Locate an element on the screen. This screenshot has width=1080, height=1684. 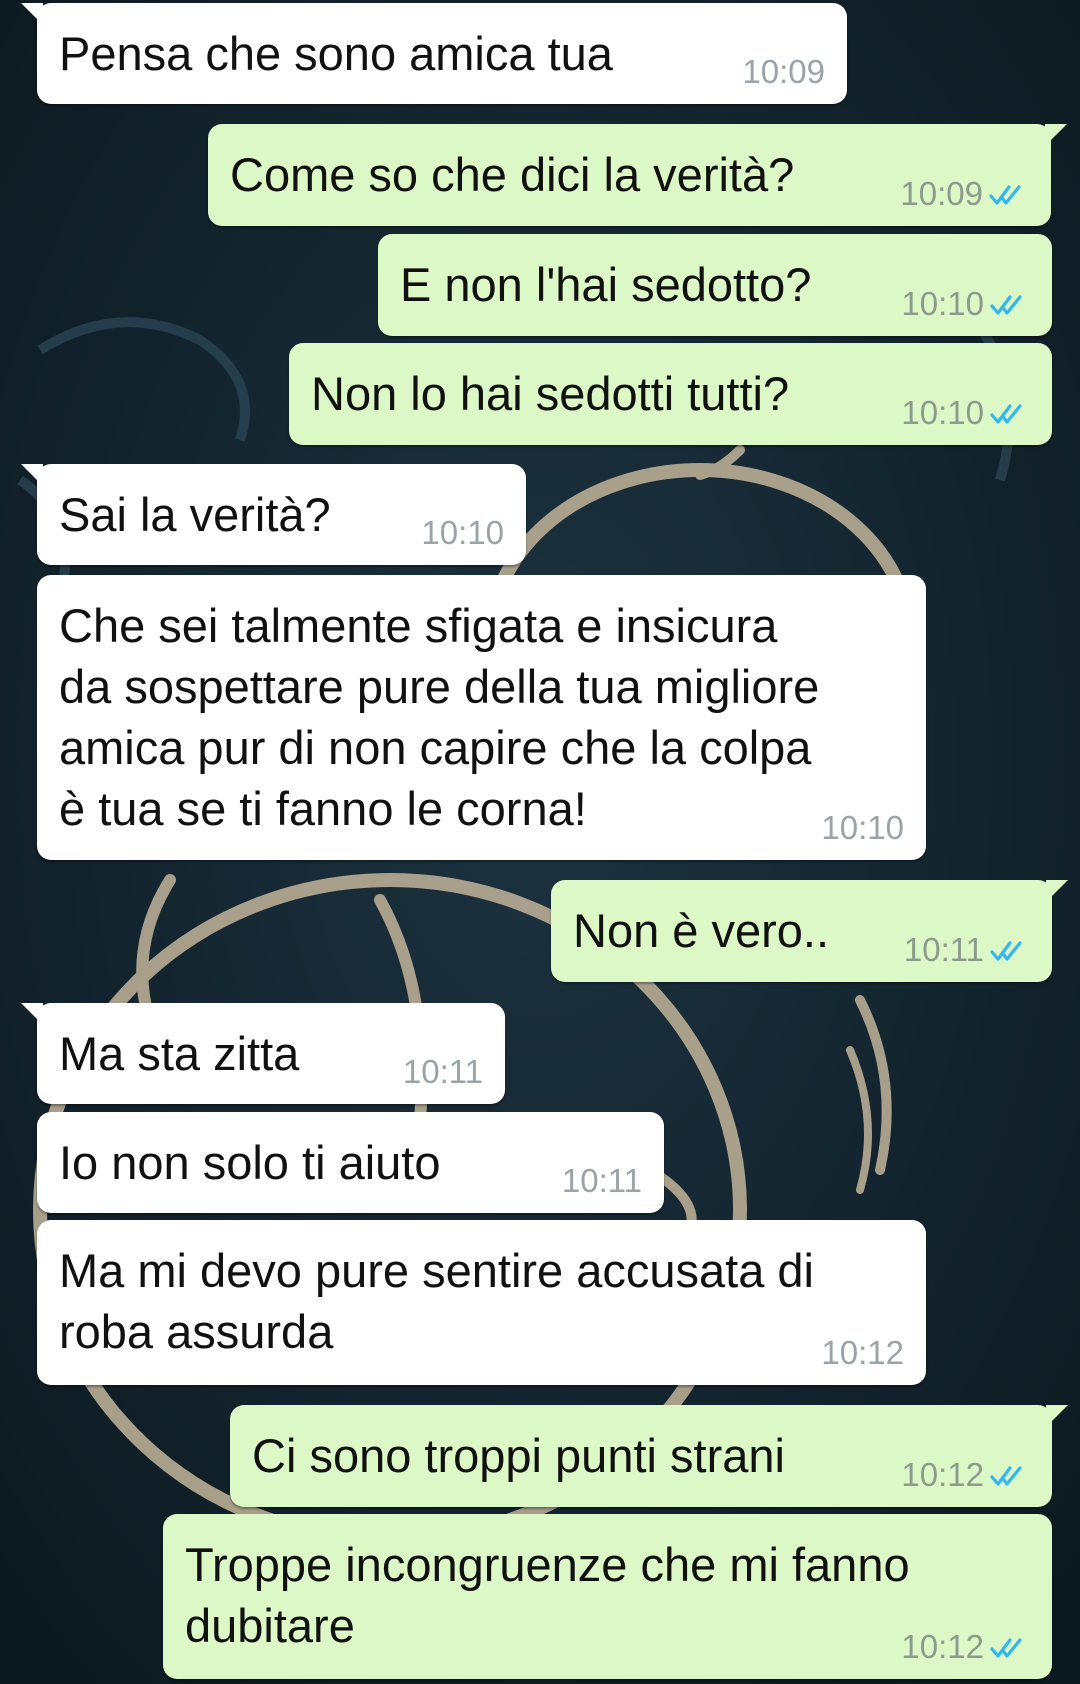
outgoing-message-bubble: Non è vero.. 10:11 is located at coordinates (809, 931).